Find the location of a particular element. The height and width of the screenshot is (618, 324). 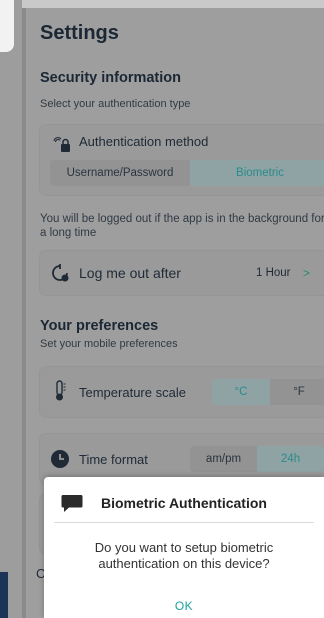

fahrenheit-option: °F is located at coordinates (297, 392).